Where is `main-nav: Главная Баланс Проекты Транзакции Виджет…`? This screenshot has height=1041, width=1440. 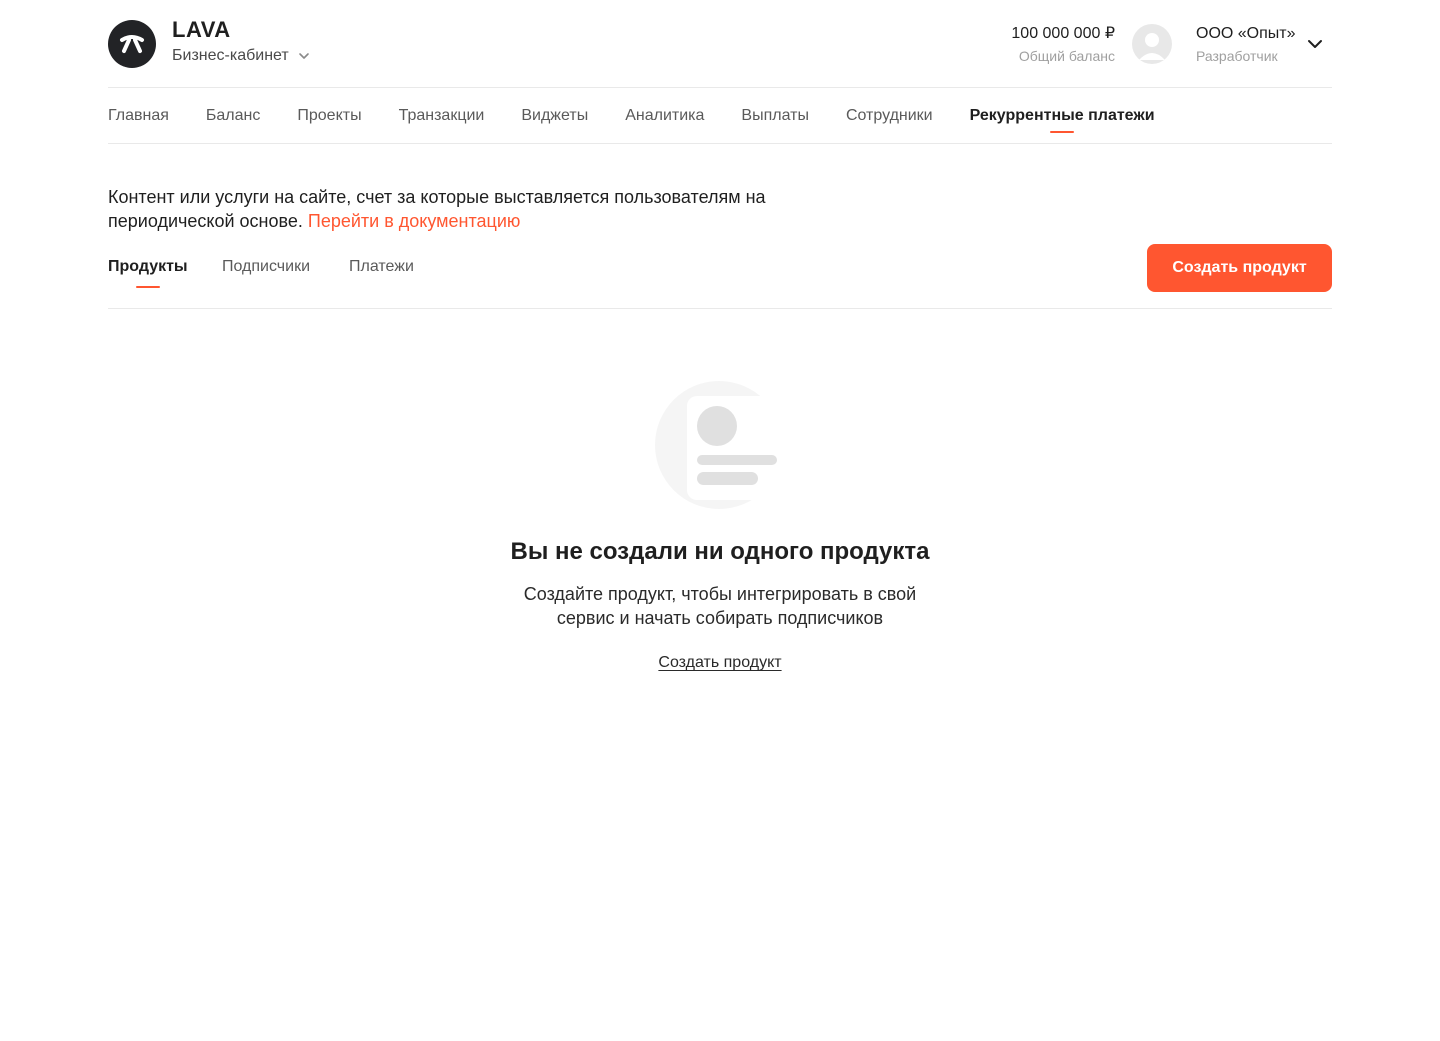
main-nav: Главная Баланс Проекты Транзакции Виджет… is located at coordinates (720, 116).